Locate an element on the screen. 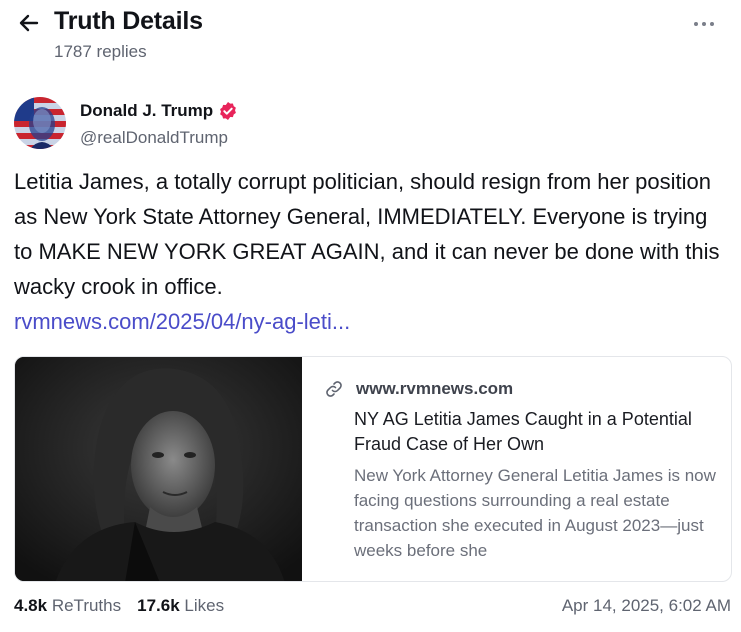 Image resolution: width=741 pixels, height=632 pixels. post-timestamp: Apr 14, 2025, 6:02 AM is located at coordinates (646, 605).